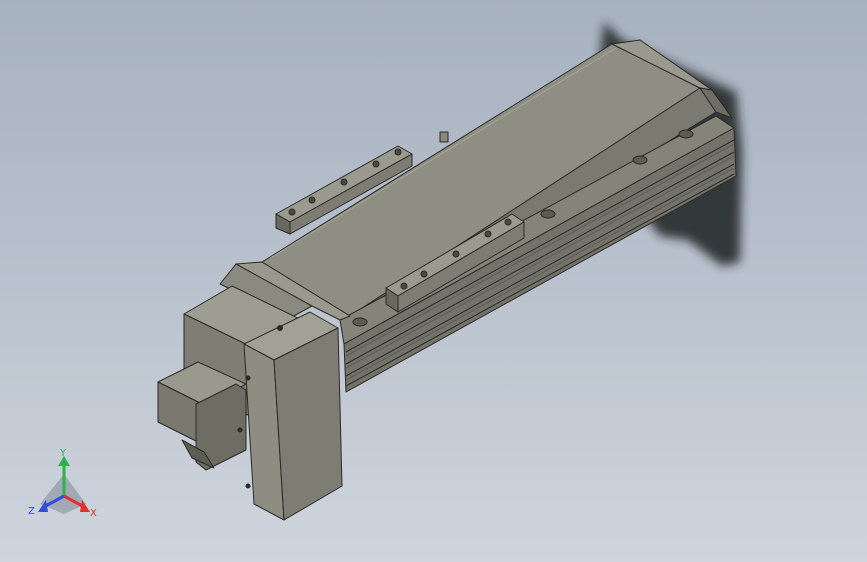 This screenshot has width=867, height=562. I want to click on coordinate-triad: Y X Z, so click(62, 483).